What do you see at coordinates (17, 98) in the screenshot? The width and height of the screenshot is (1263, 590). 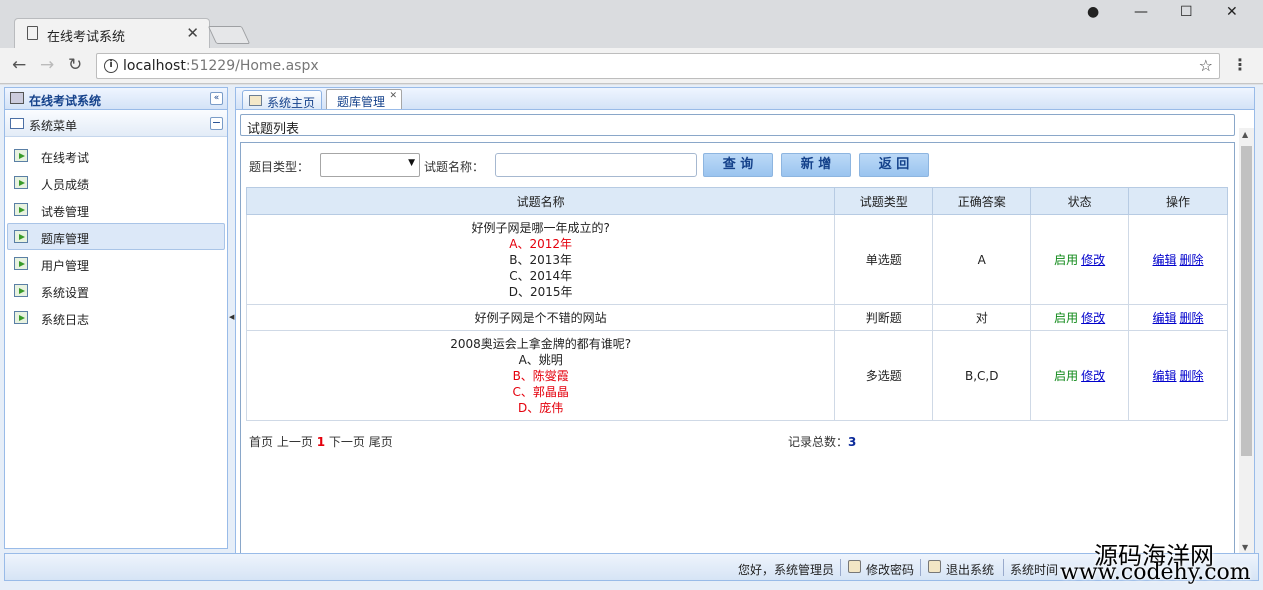 I see `computer-icon` at bounding box center [17, 98].